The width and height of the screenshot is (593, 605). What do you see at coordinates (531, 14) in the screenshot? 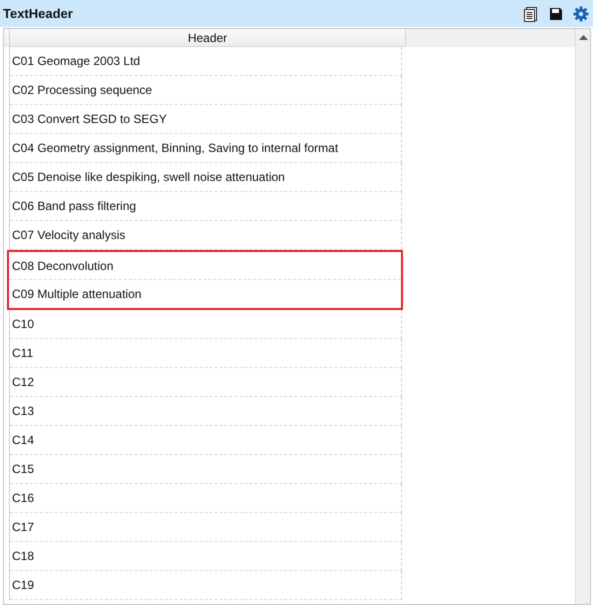
I see `list-icon` at bounding box center [531, 14].